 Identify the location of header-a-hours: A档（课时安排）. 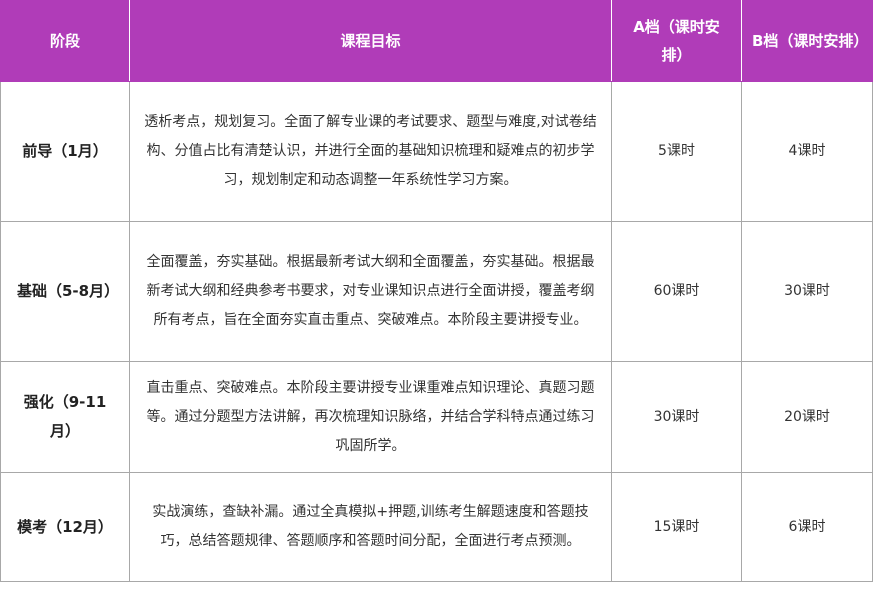
(676, 41).